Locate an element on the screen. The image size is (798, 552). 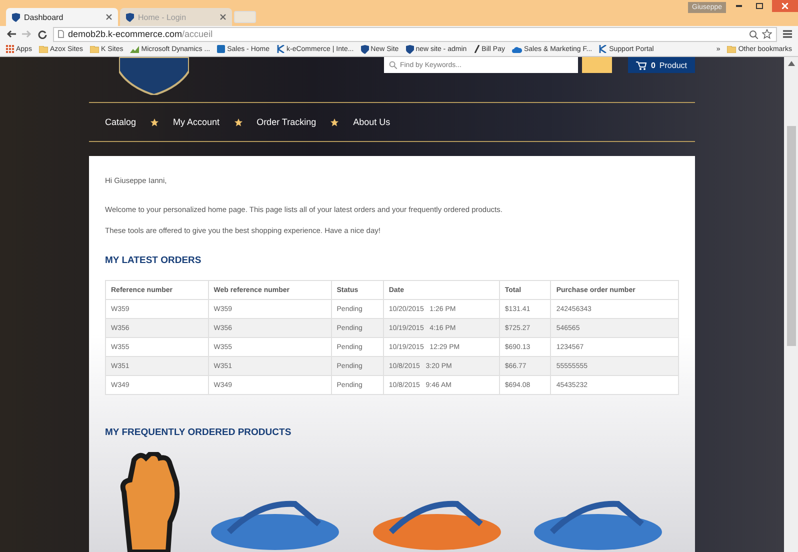
minimize-icon is located at coordinates (739, 6).